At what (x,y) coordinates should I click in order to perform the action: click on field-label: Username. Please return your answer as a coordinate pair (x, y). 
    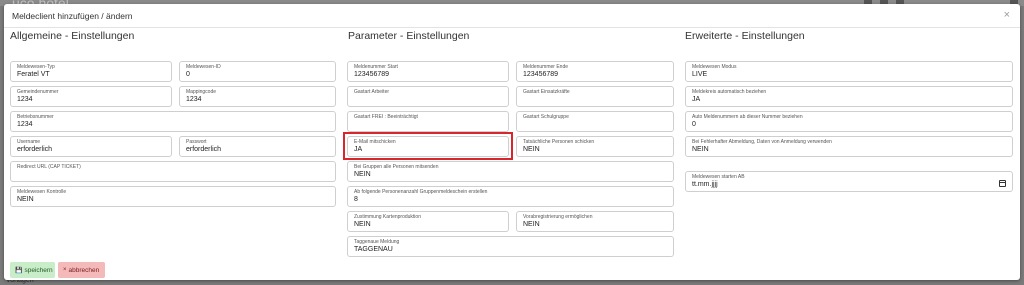
    Looking at the image, I should click on (29, 142).